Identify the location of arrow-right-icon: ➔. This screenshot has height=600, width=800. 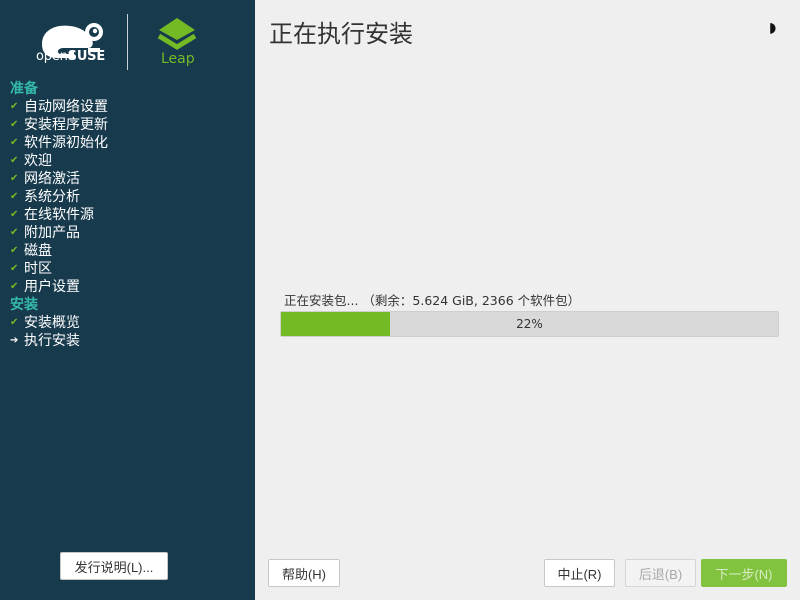
(14, 340).